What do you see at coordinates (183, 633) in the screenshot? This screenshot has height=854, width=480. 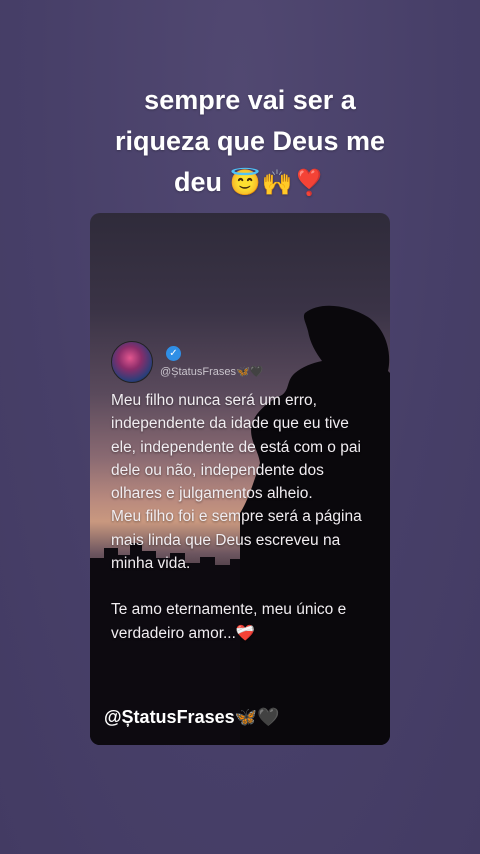 I see `quote-line: verdadeiro amor...❤️‍🩹` at bounding box center [183, 633].